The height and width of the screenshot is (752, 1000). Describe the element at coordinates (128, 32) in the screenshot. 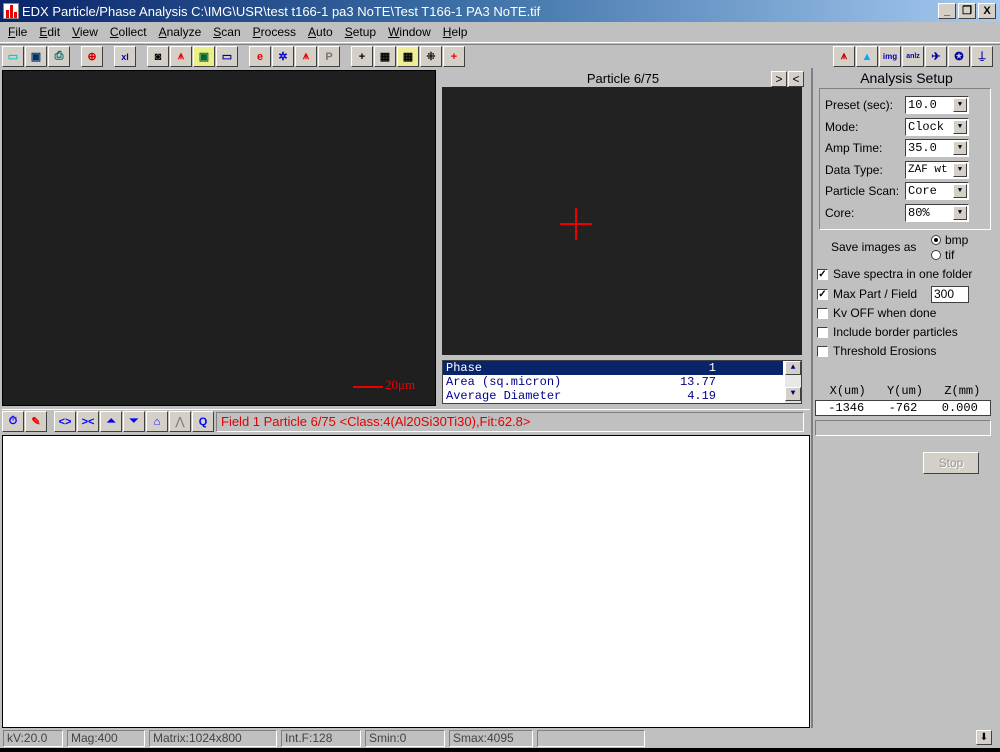

I see `menu-collect: Collect` at that location.